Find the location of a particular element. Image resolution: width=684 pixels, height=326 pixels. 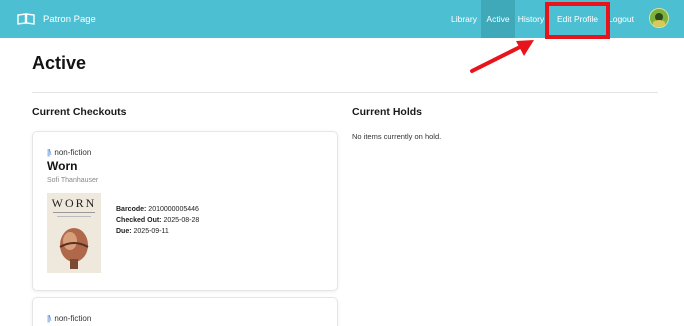

barcode-row: Barcode: 2010000005446 is located at coordinates (157, 209).